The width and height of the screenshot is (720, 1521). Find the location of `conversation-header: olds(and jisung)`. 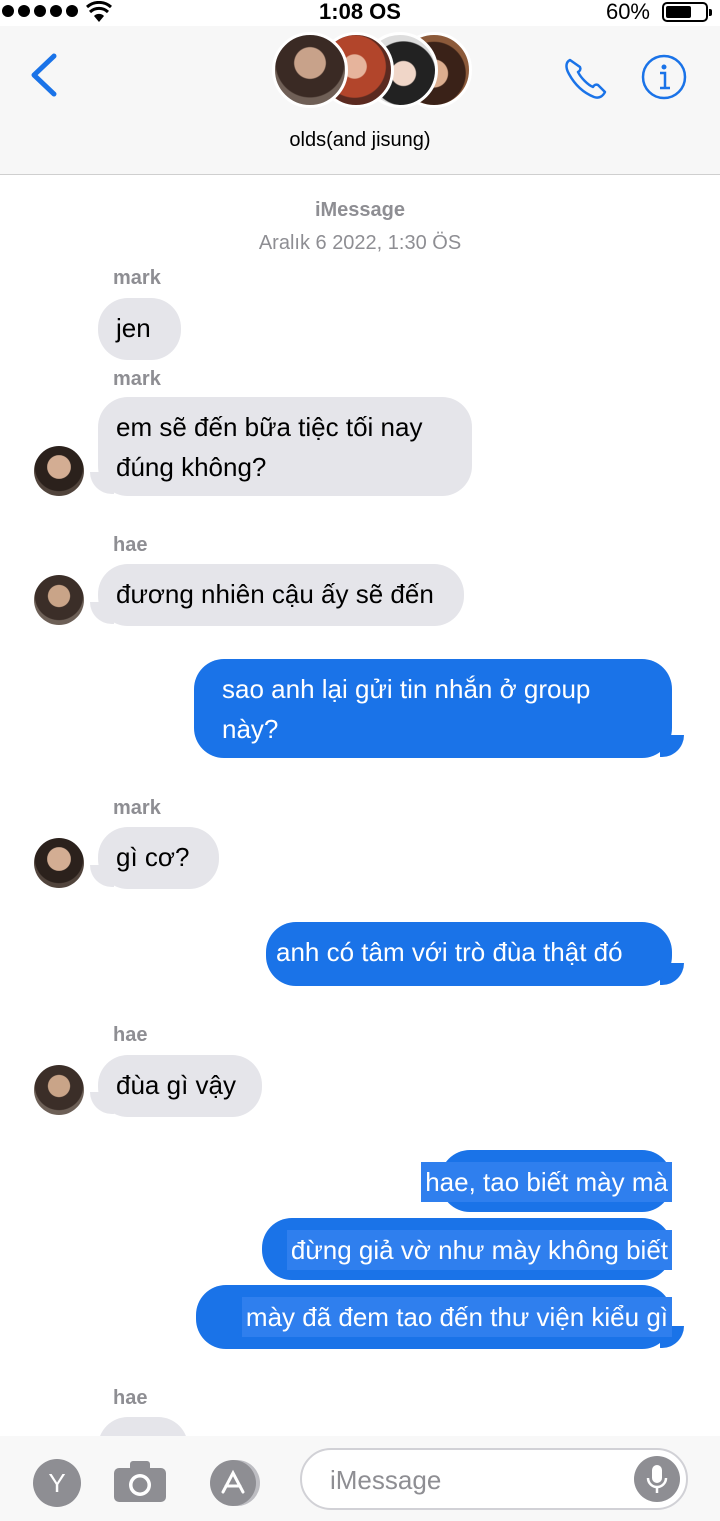

conversation-header: olds(and jisung) is located at coordinates (360, 100).